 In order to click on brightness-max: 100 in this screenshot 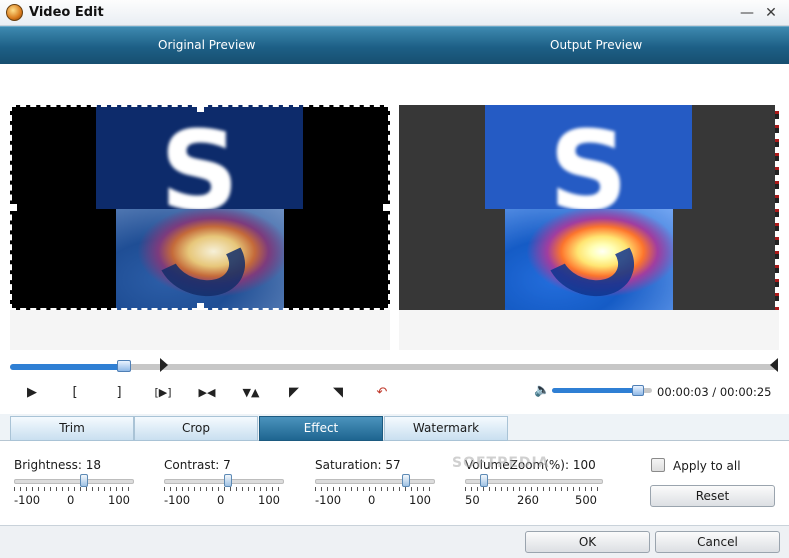, I will do `click(119, 500)`.